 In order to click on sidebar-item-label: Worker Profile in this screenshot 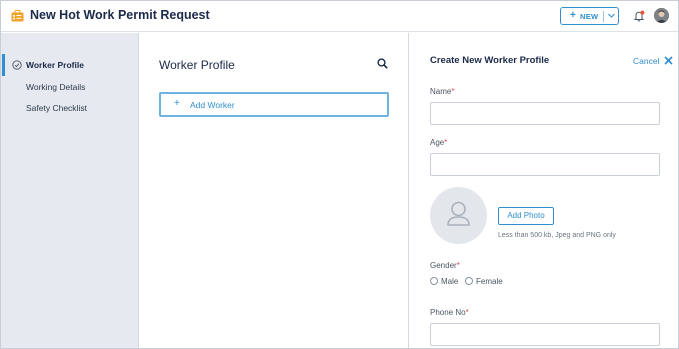, I will do `click(55, 65)`.